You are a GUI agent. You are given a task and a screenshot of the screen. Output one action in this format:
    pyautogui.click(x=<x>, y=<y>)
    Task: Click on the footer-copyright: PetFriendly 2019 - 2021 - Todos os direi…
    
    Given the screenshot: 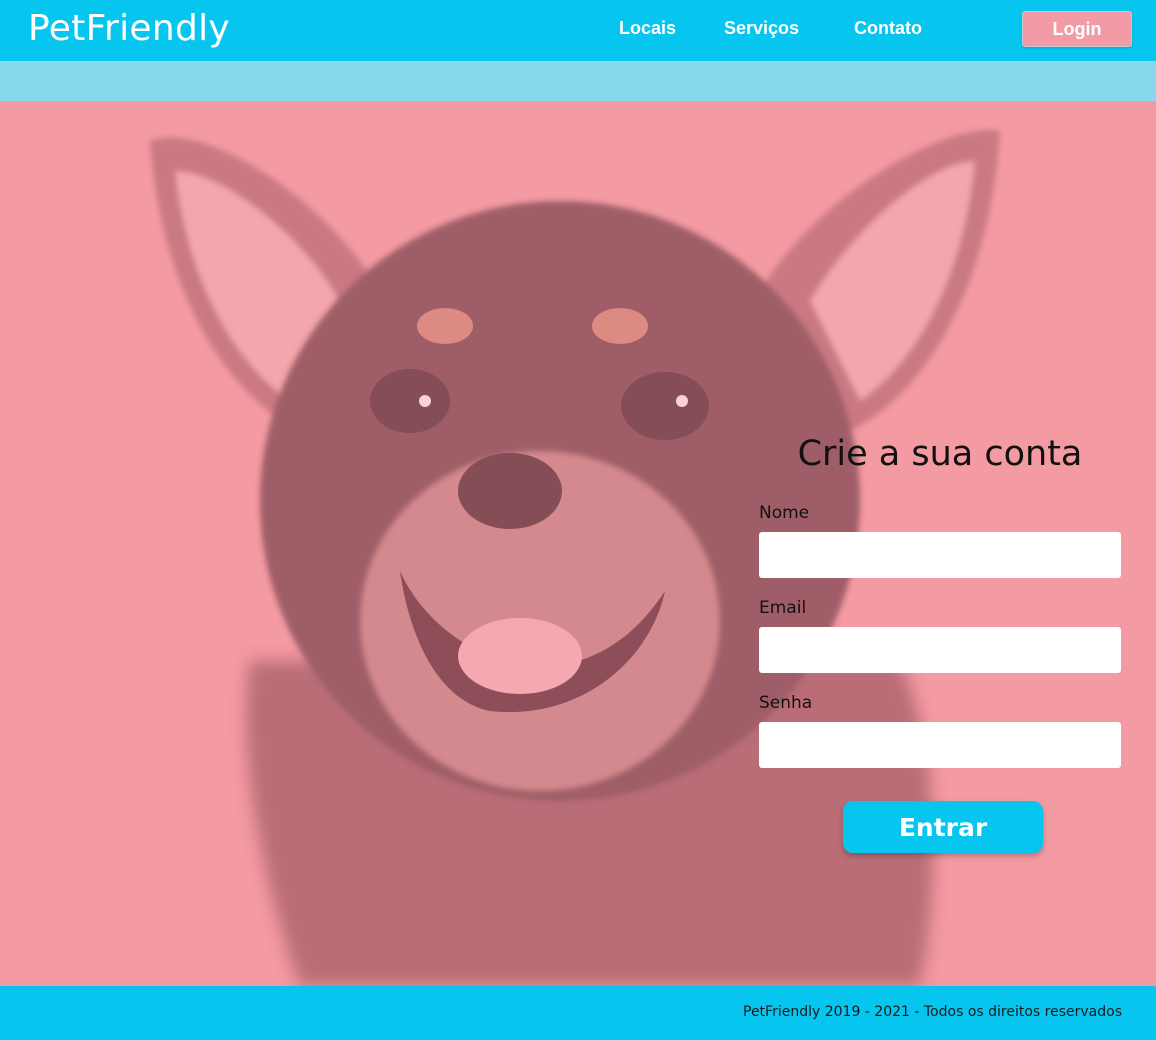 What is the action you would take?
    pyautogui.click(x=932, y=1012)
    